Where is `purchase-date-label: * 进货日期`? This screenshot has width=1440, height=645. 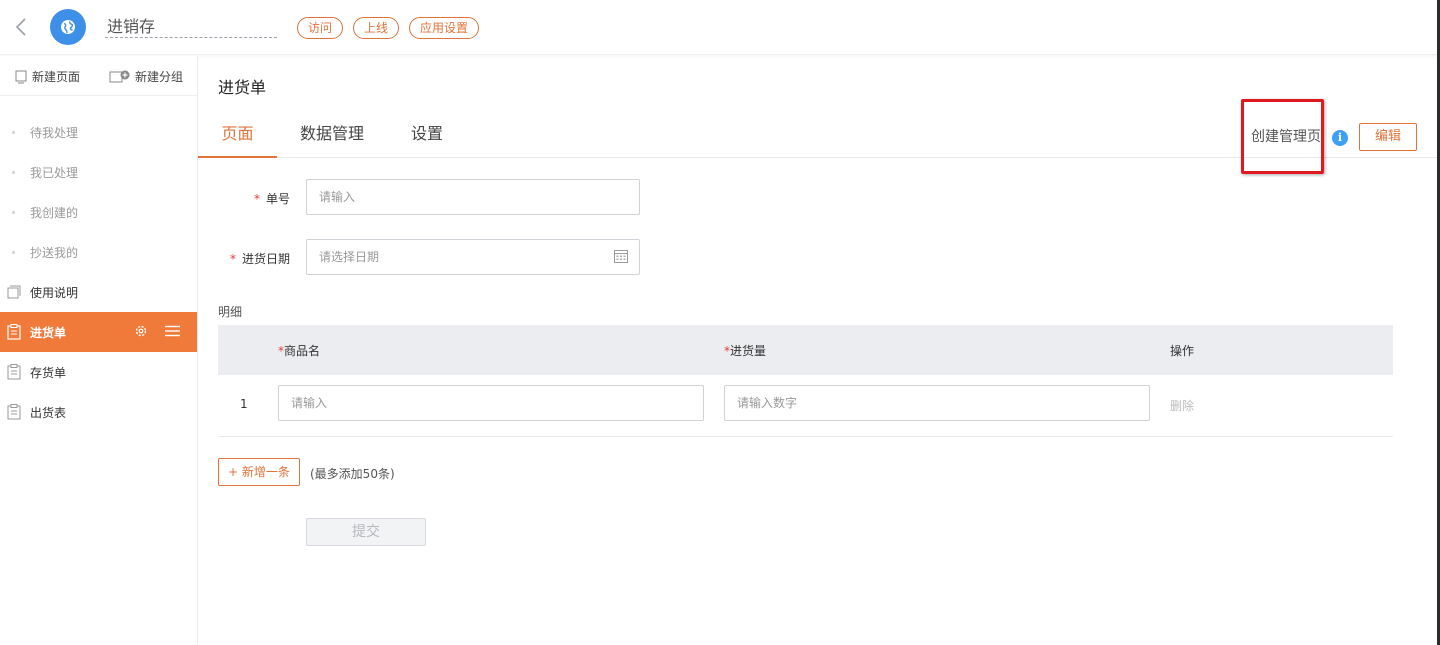 purchase-date-label: * 进货日期 is located at coordinates (254, 258).